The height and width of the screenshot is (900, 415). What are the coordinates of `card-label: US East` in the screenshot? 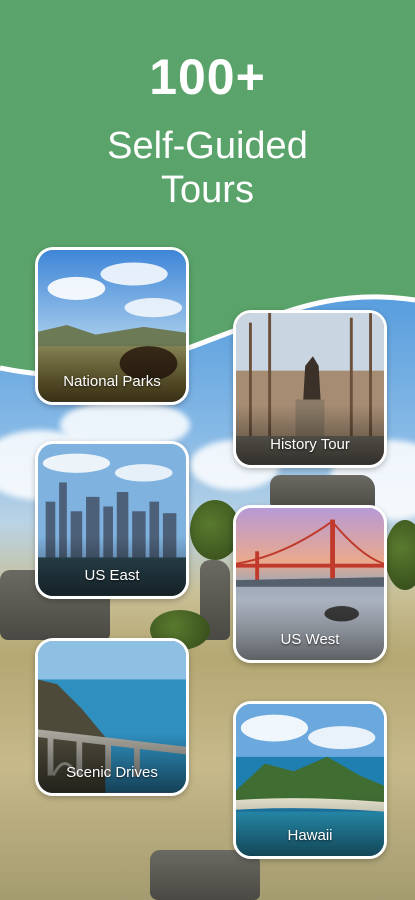 It's located at (112, 575).